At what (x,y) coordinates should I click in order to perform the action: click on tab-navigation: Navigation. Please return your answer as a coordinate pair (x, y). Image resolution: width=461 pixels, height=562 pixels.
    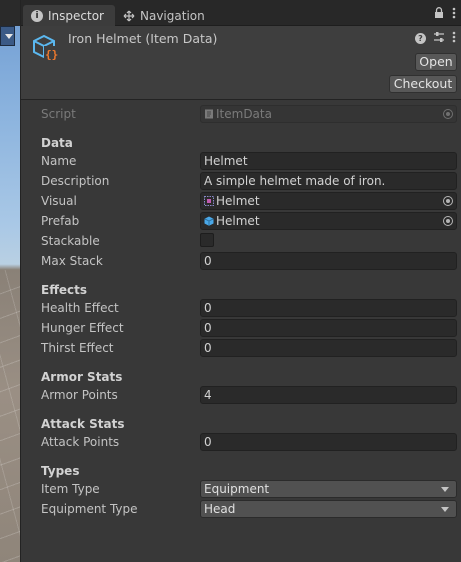
    Looking at the image, I should click on (163, 15).